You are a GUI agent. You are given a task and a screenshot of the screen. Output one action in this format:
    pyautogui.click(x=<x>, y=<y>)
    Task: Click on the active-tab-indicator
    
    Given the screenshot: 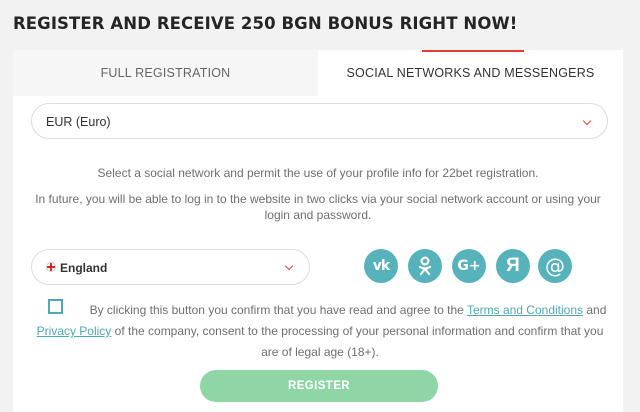 What is the action you would take?
    pyautogui.click(x=473, y=51)
    